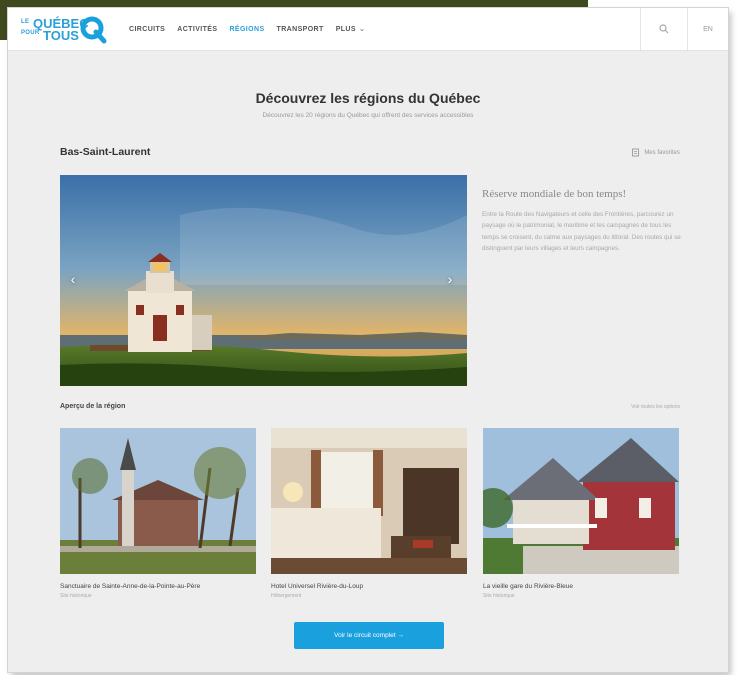 The width and height of the screenshot is (738, 675). I want to click on view-circuit-button: Voir le circuit complet →, so click(369, 635).